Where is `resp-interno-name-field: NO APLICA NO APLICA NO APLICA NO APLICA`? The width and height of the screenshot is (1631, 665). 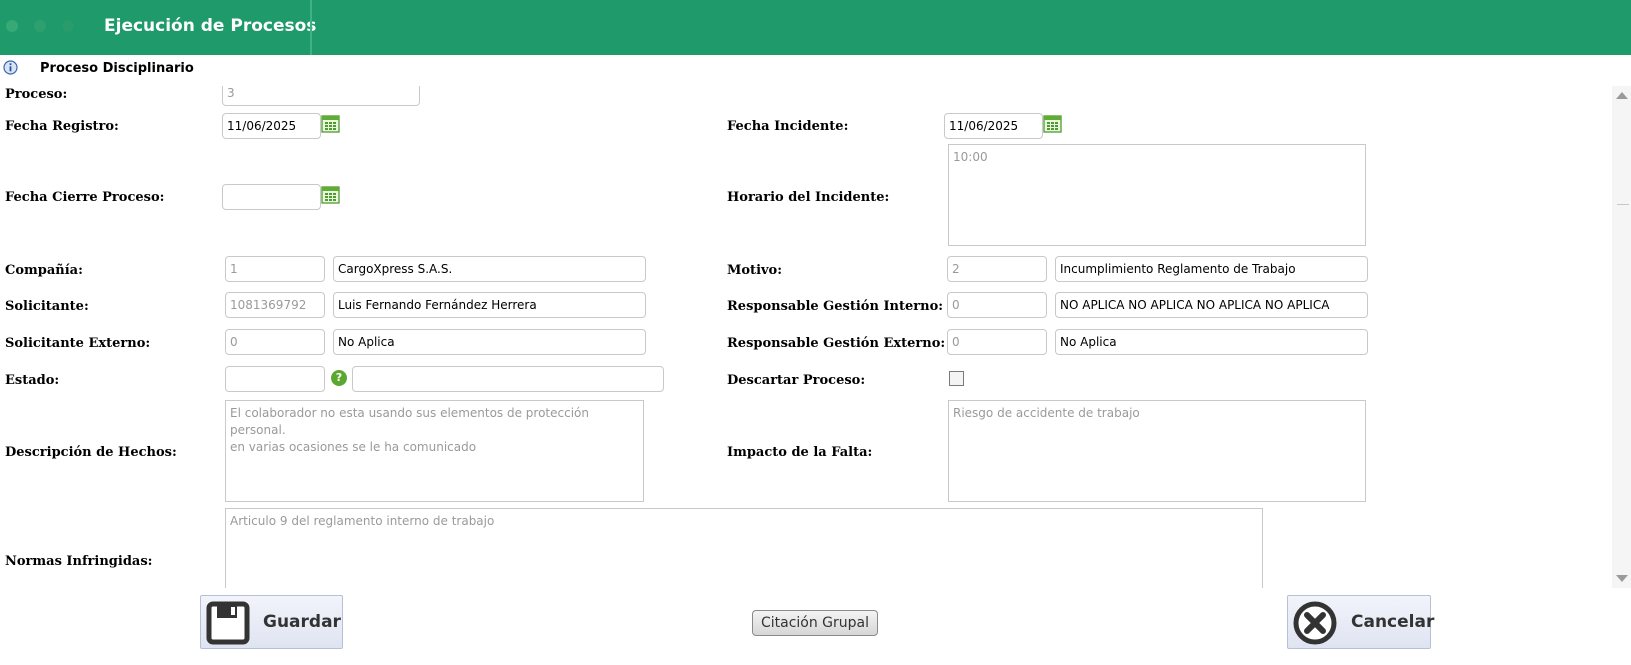 resp-interno-name-field: NO APLICA NO APLICA NO APLICA NO APLICA is located at coordinates (1211, 305).